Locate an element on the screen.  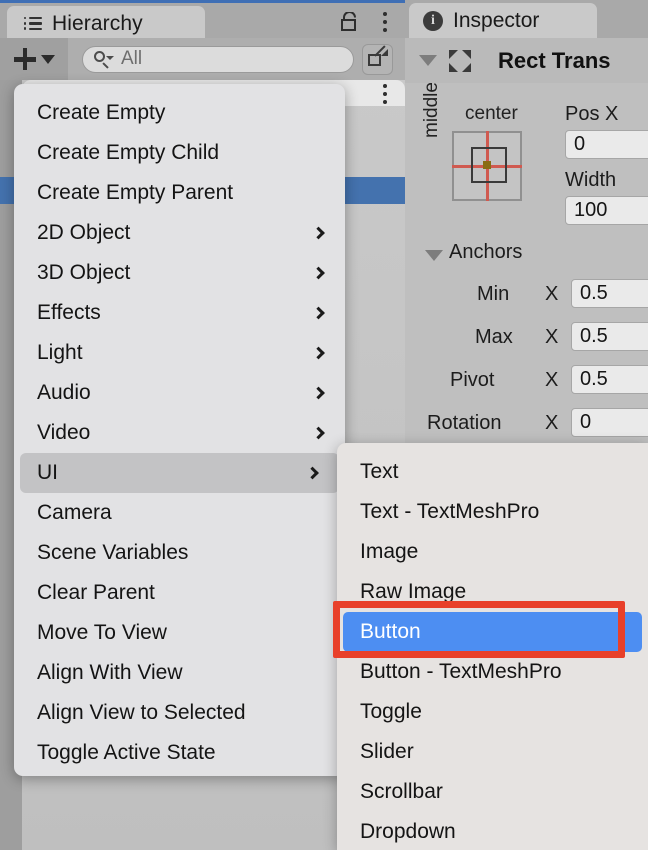
ui-submenu-item-text-textmeshpro: Text - TextMeshPro is located at coordinates (492, 512).